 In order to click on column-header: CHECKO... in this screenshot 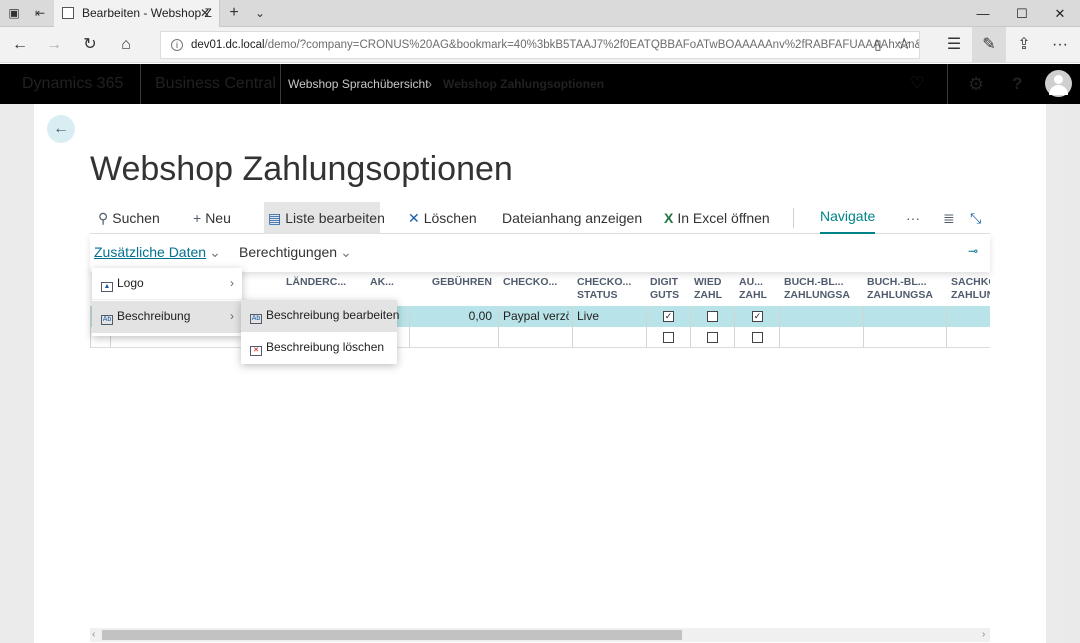, I will do `click(536, 288)`.